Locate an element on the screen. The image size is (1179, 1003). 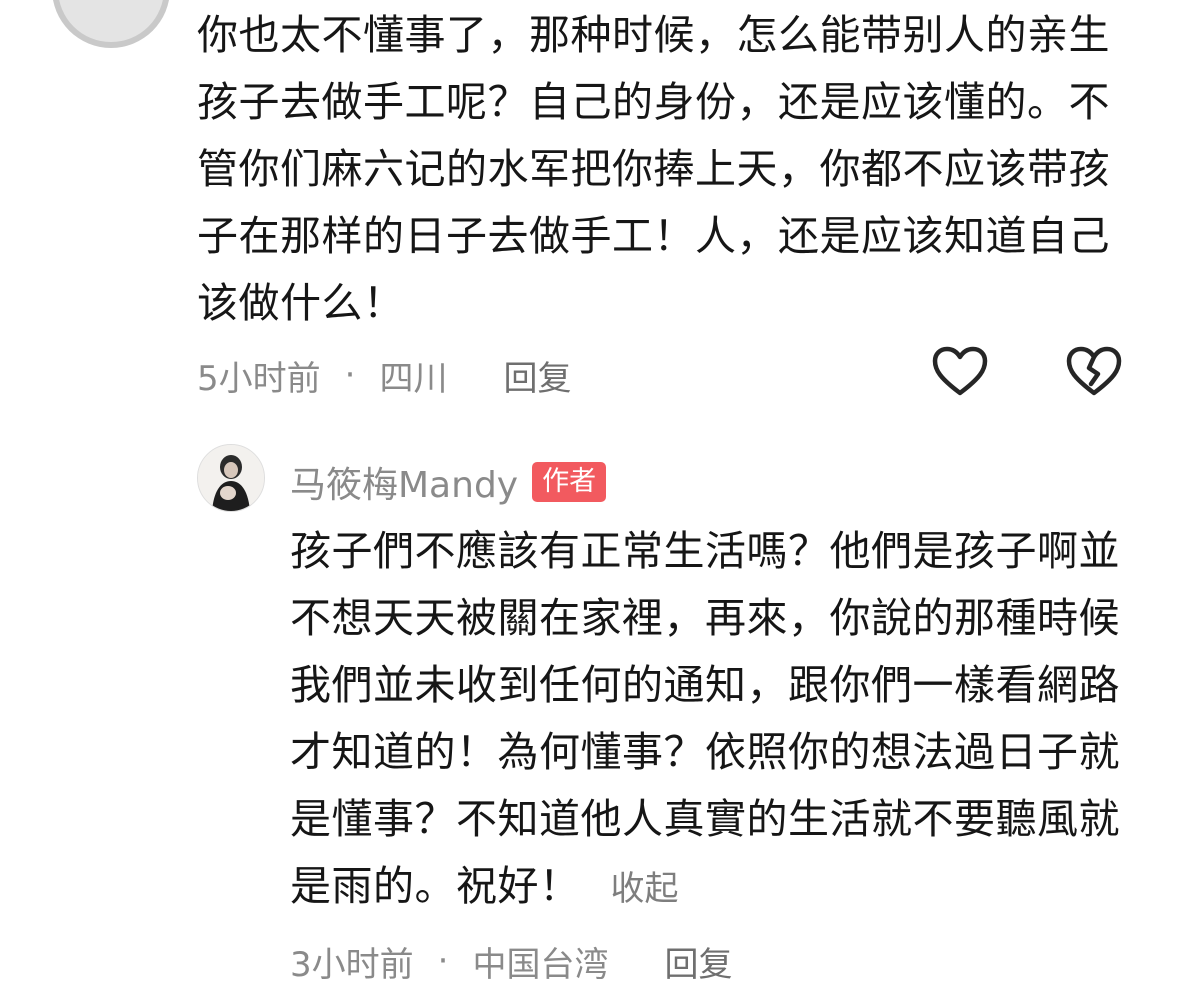
comment-time: 5小时前 is located at coordinates (259, 378).